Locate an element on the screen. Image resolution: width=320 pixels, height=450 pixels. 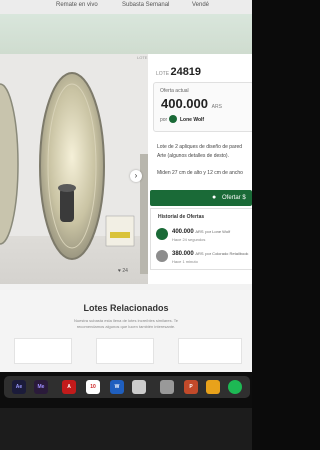
history-amount-2: 380.000 is located at coordinates (183, 254).